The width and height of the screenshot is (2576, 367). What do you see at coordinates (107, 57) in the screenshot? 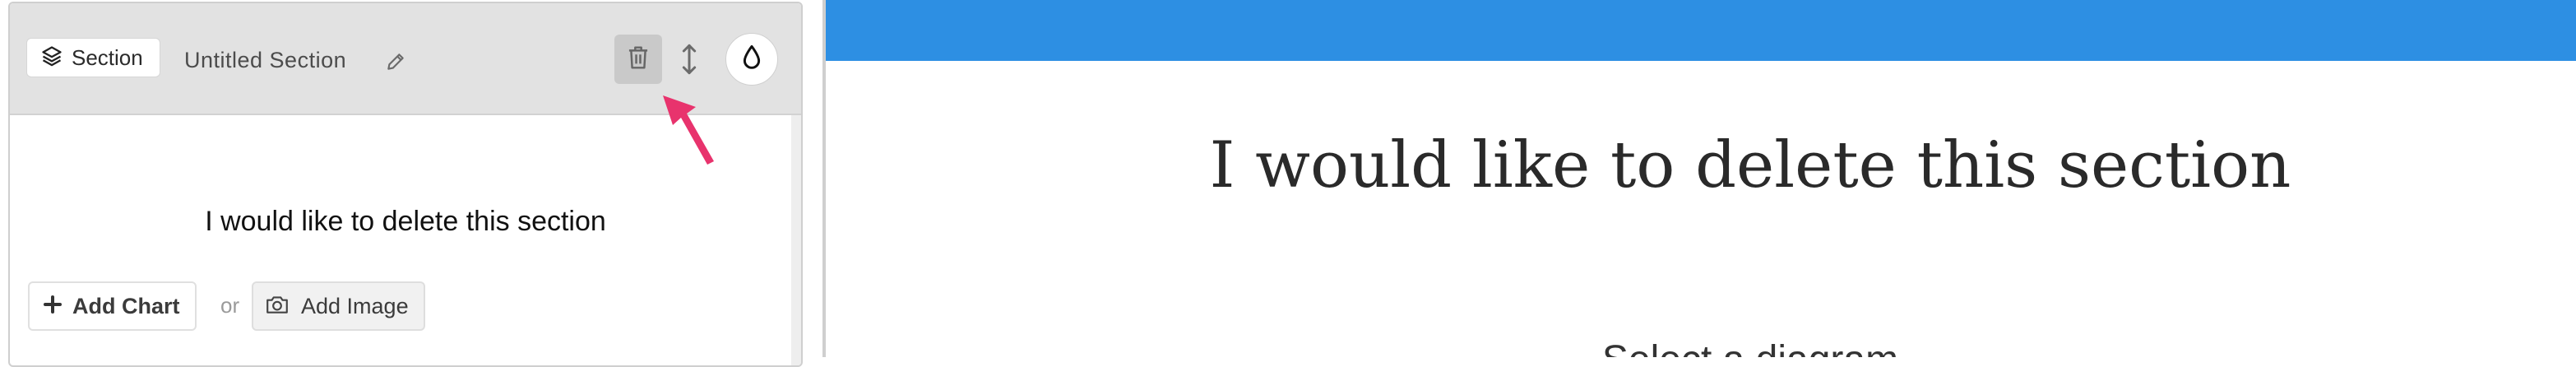
I see `section-badge-label: Section` at bounding box center [107, 57].